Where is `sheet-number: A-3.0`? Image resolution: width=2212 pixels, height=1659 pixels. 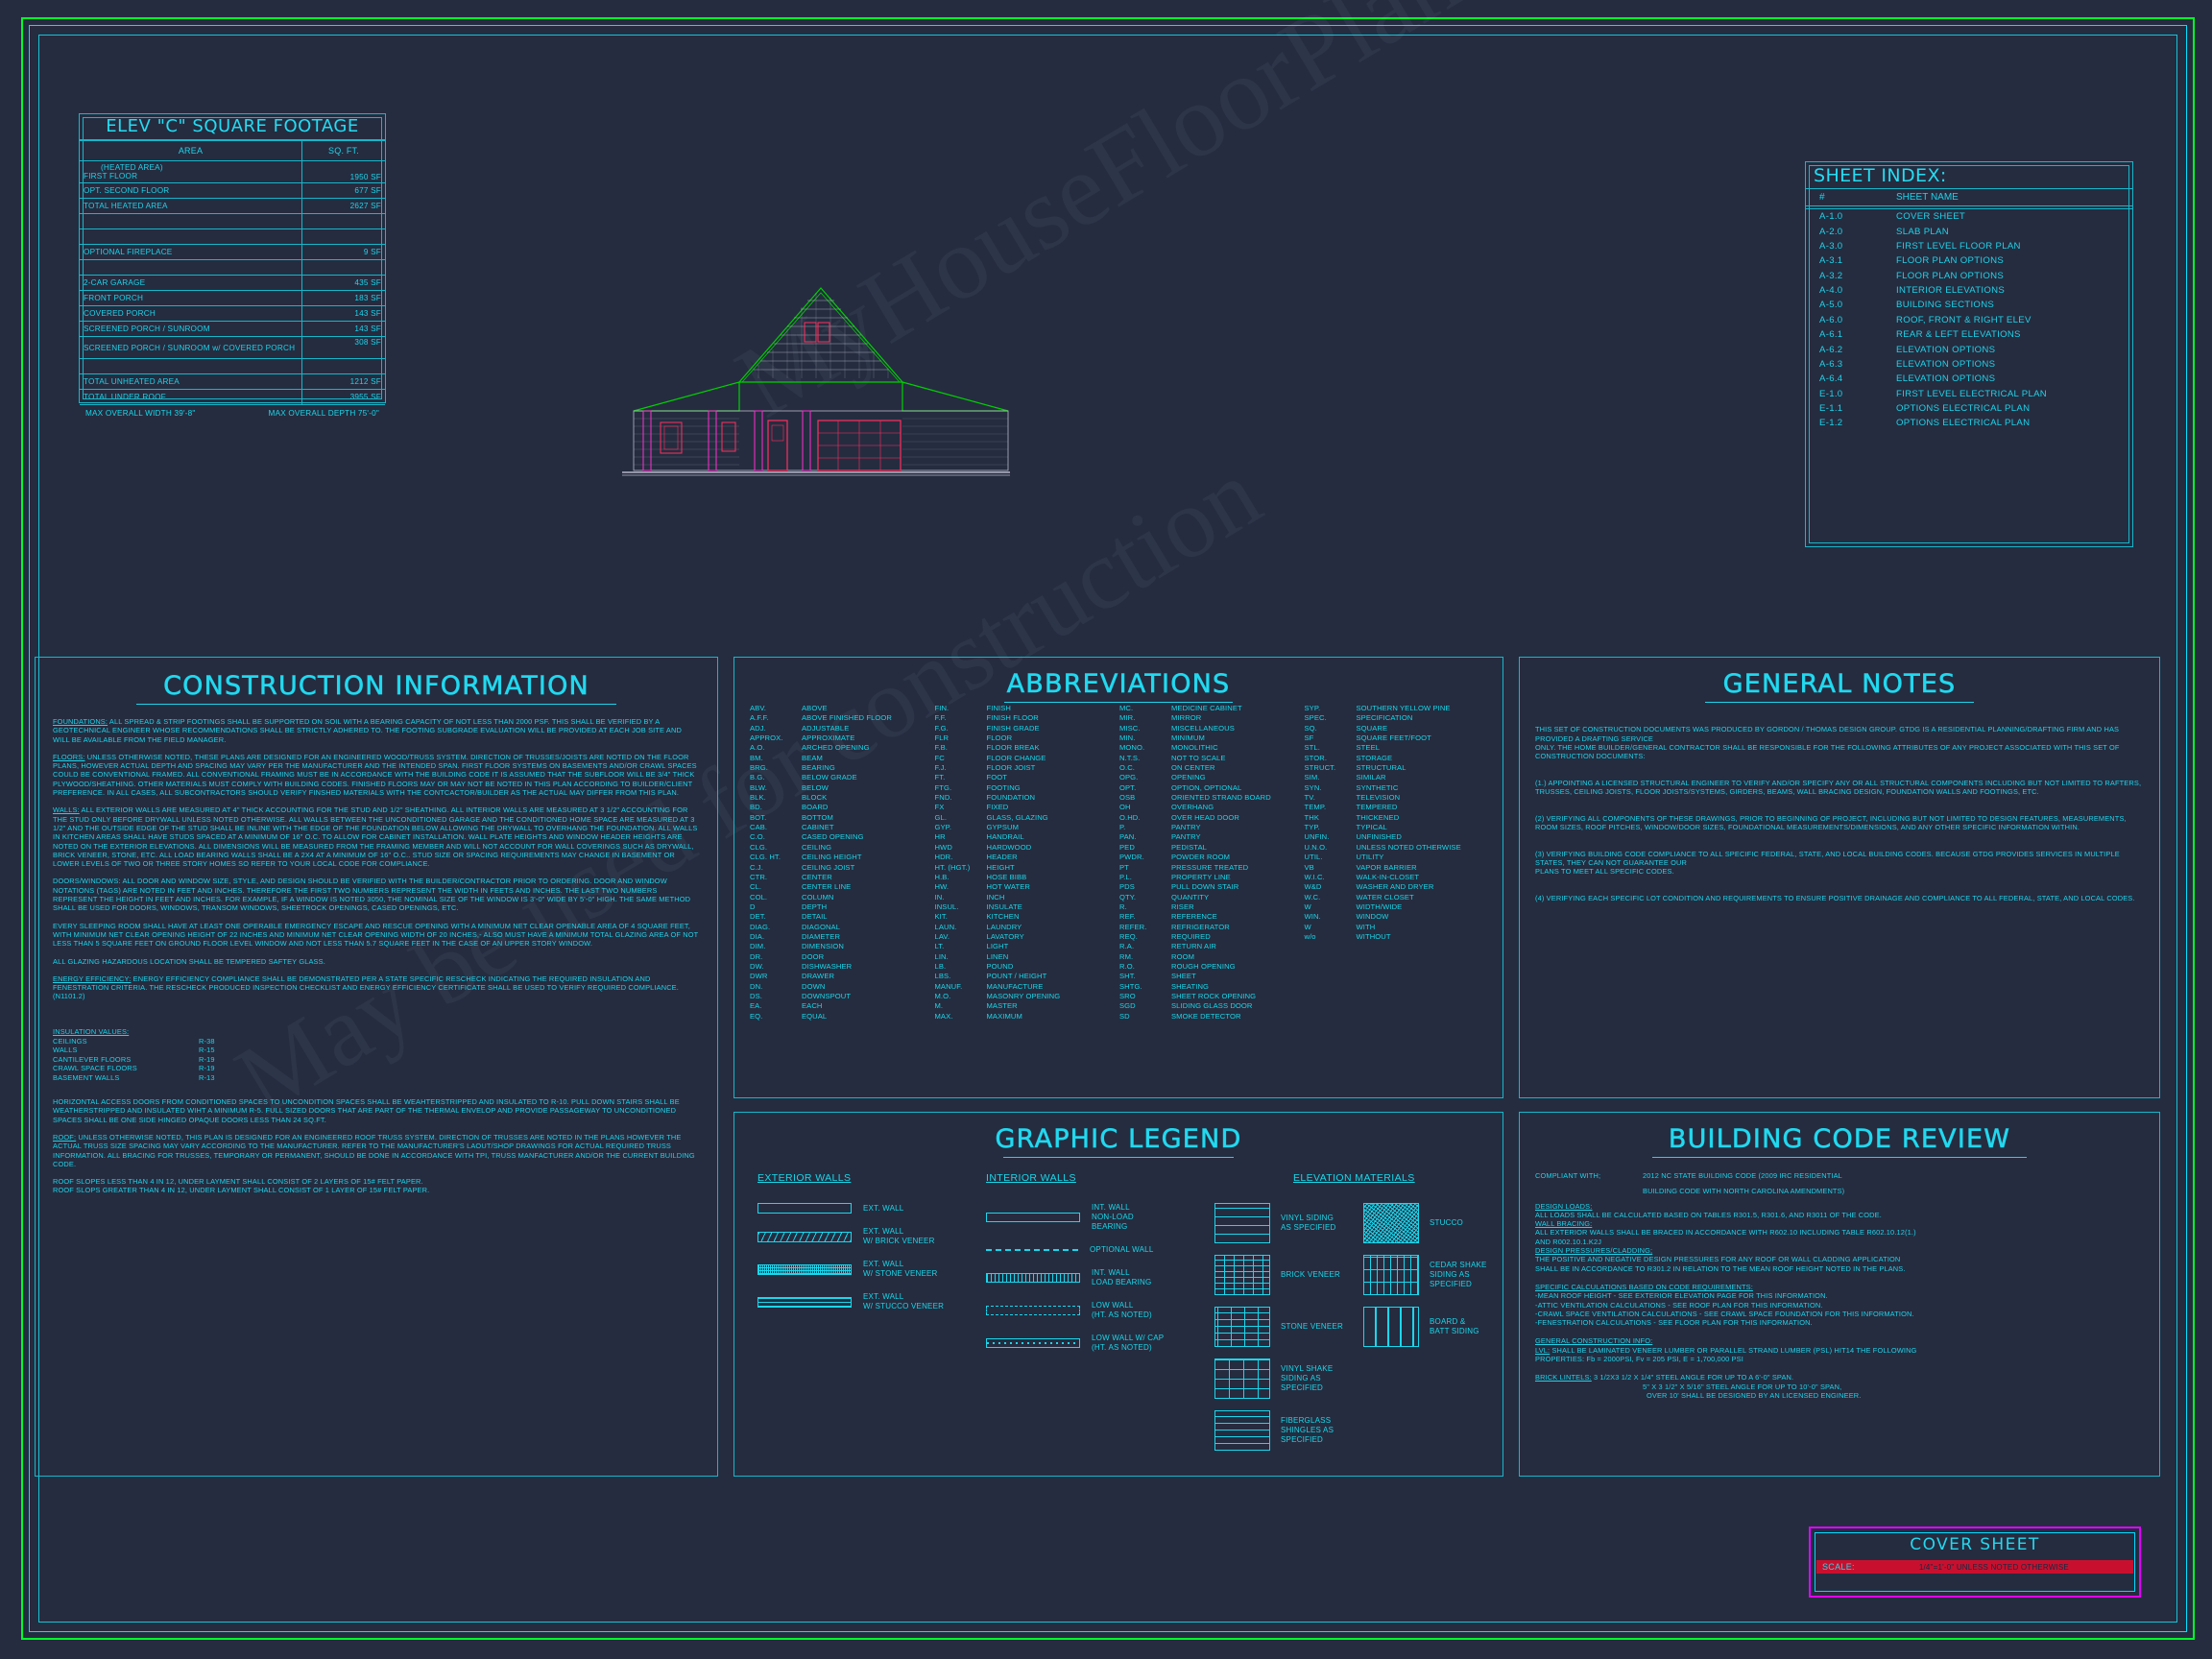 sheet-number: A-3.0 is located at coordinates (1846, 246).